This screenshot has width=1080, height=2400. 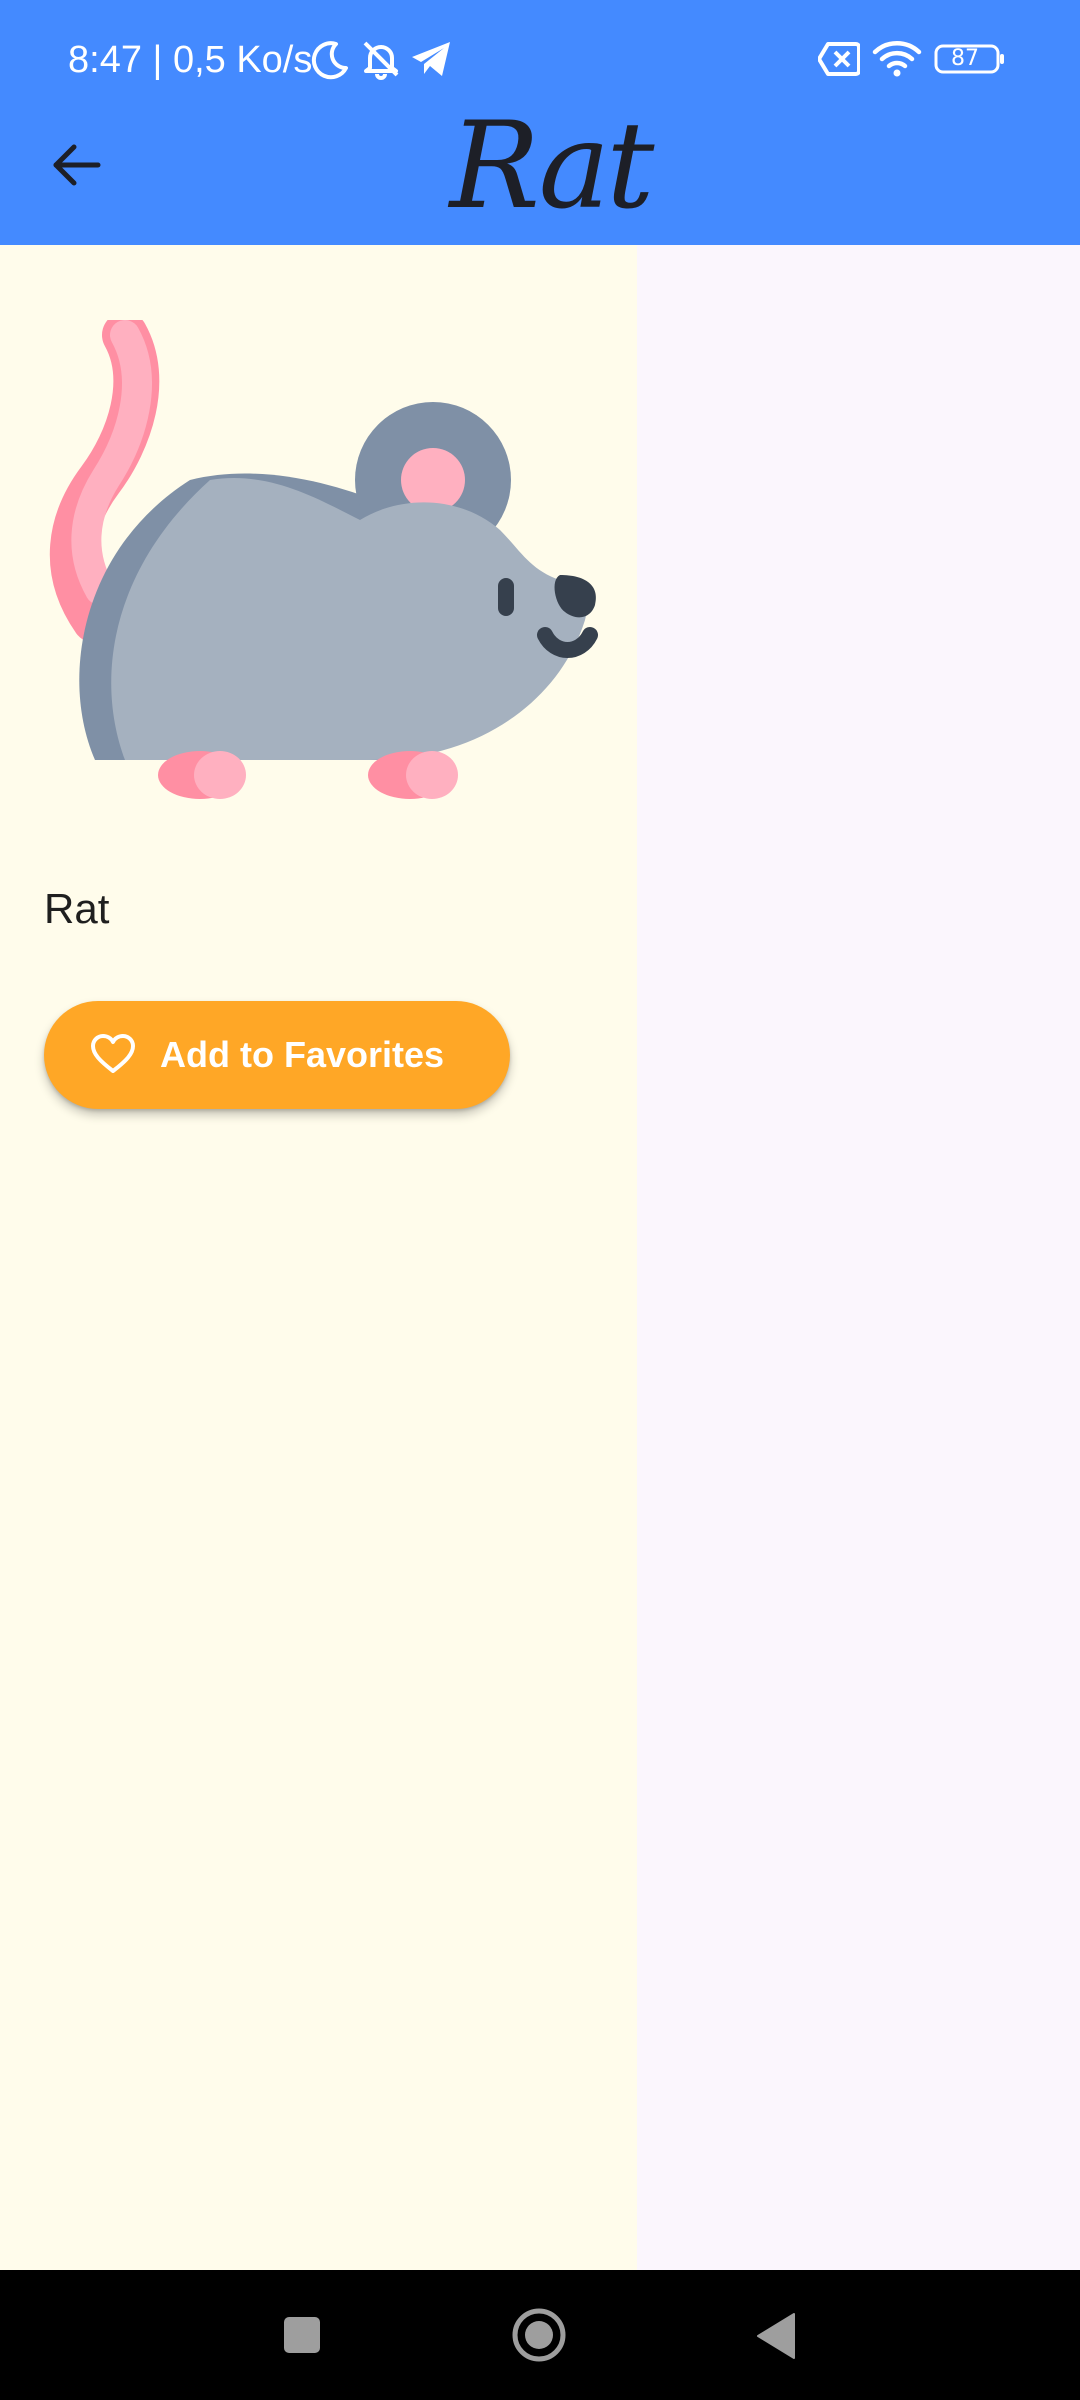 I want to click on add-to-favorites-button: Add to Favorites, so click(x=277, y=1055).